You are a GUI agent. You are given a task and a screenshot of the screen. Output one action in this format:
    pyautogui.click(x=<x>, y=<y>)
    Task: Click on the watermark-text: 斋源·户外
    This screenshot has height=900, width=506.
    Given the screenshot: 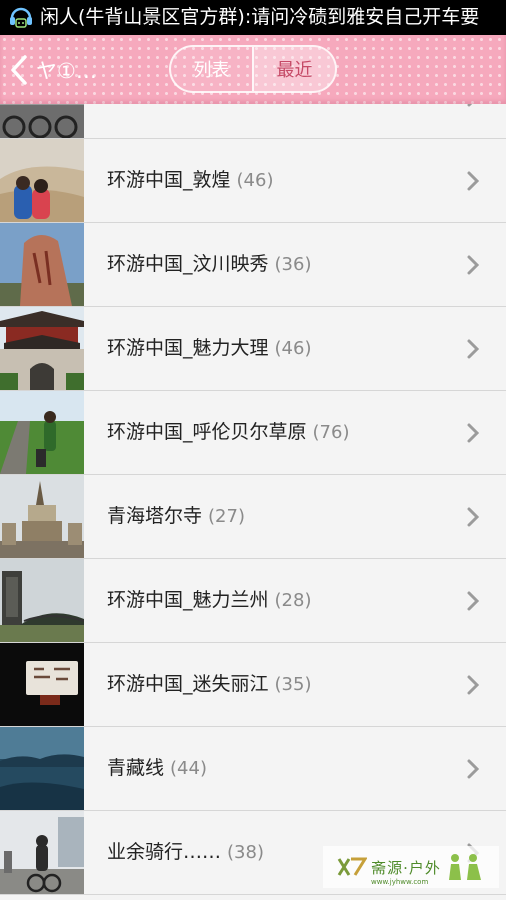 What is the action you would take?
    pyautogui.click(x=406, y=867)
    